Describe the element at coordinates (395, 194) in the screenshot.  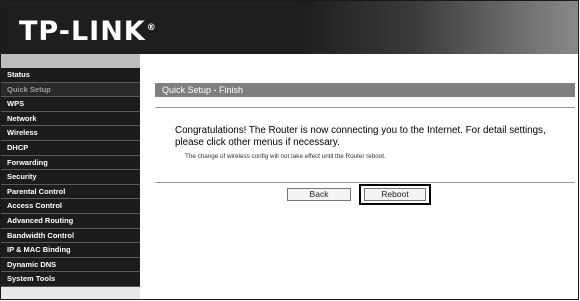
I see `reboot-button: Reboot` at that location.